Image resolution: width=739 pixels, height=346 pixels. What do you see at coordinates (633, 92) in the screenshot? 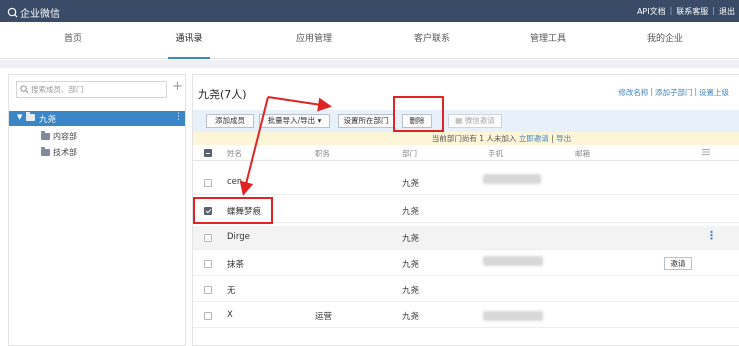
I see `rename-link: 修改名称` at bounding box center [633, 92].